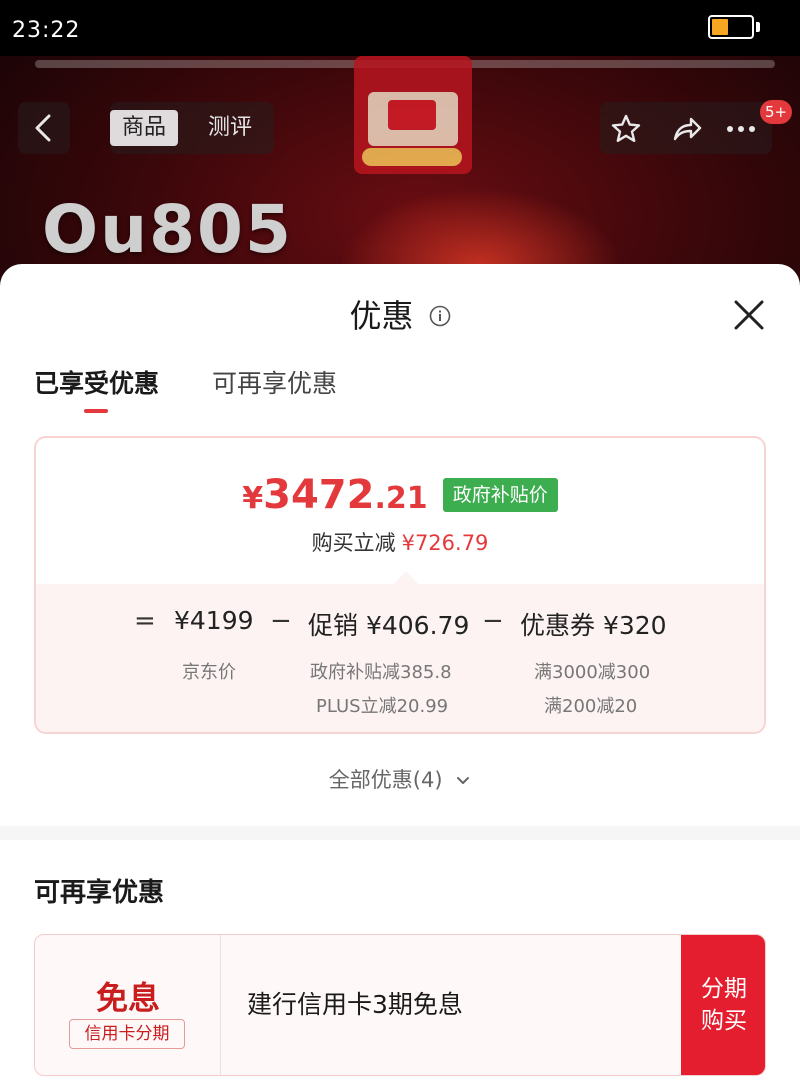  What do you see at coordinates (749, 315) in the screenshot?
I see `close-icon` at bounding box center [749, 315].